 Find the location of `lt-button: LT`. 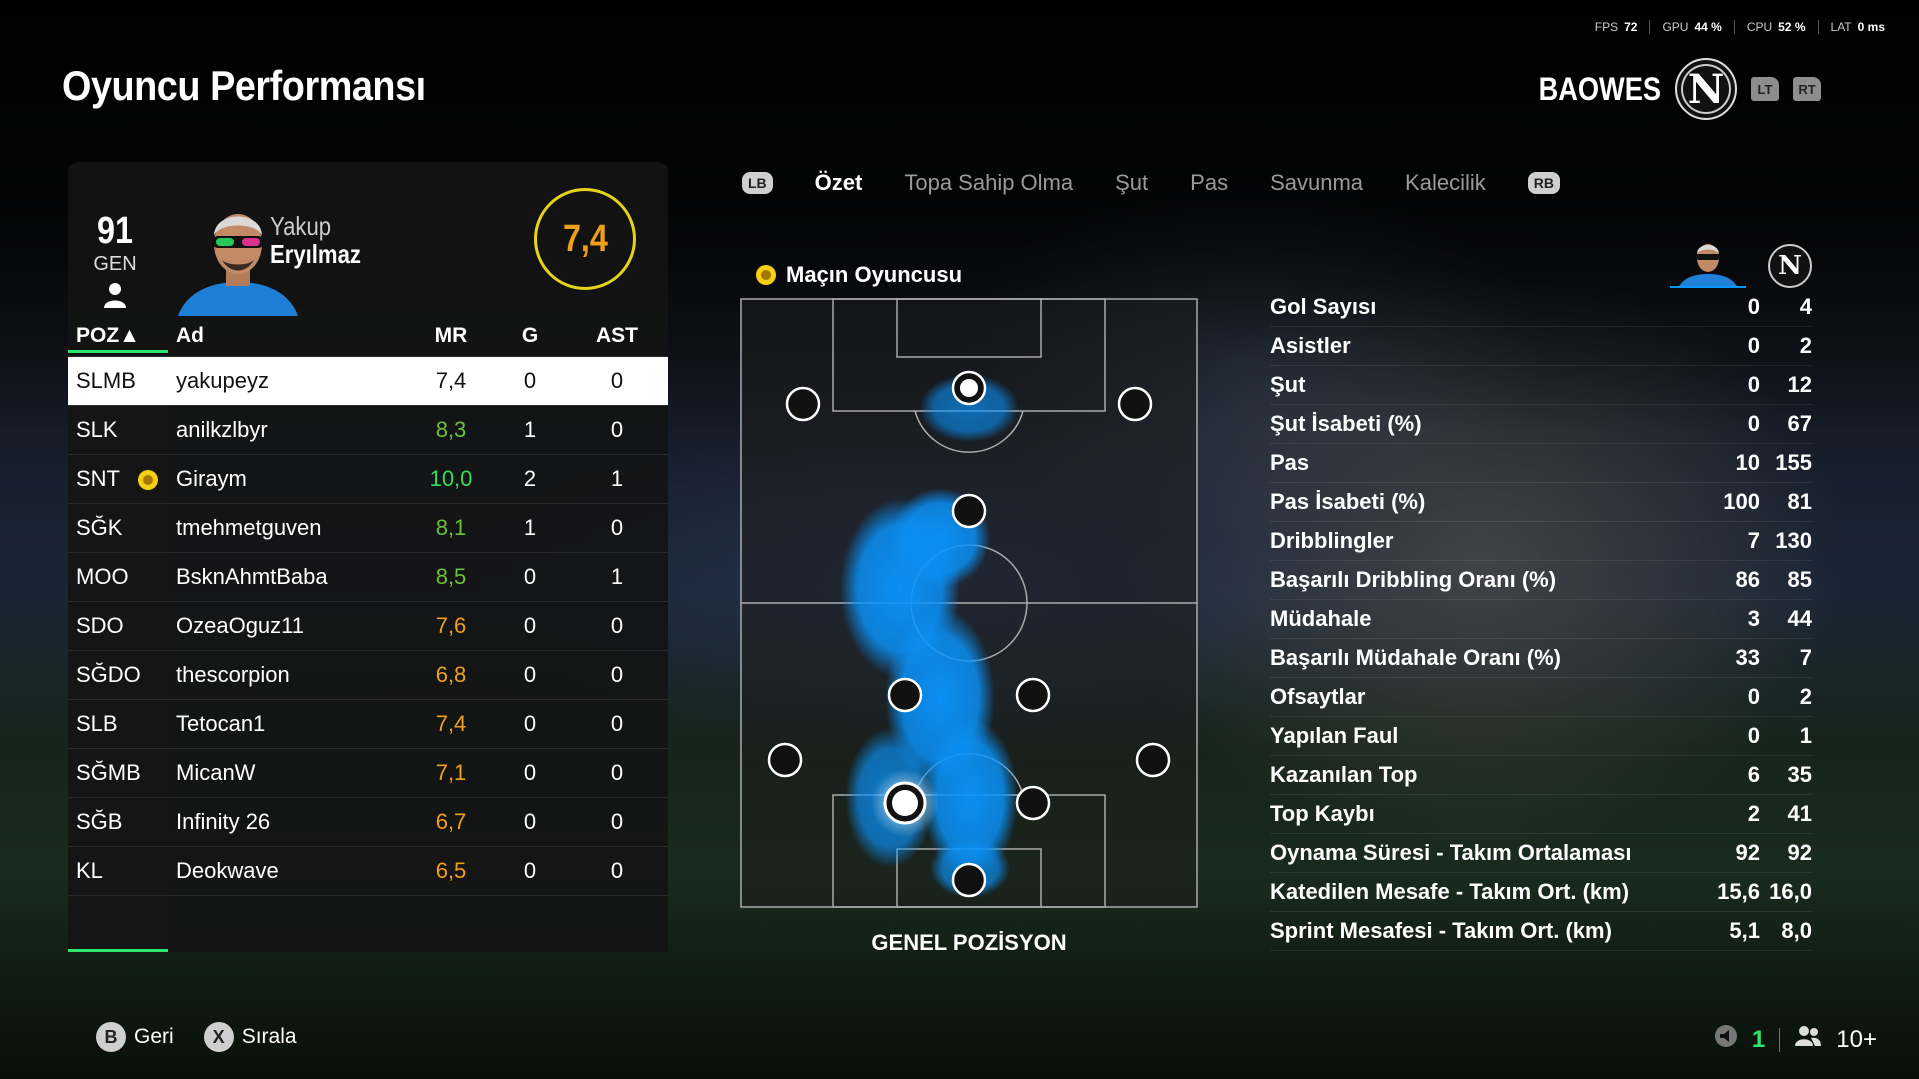

lt-button: LT is located at coordinates (1765, 89).